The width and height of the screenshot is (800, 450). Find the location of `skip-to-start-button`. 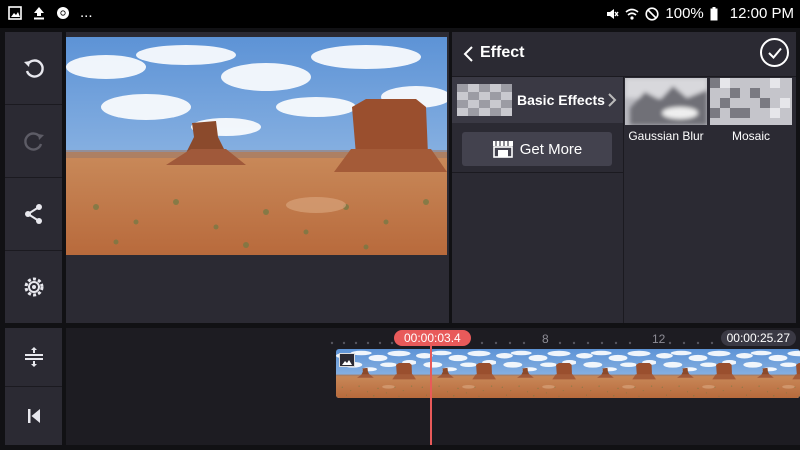

skip-to-start-button is located at coordinates (33, 416).